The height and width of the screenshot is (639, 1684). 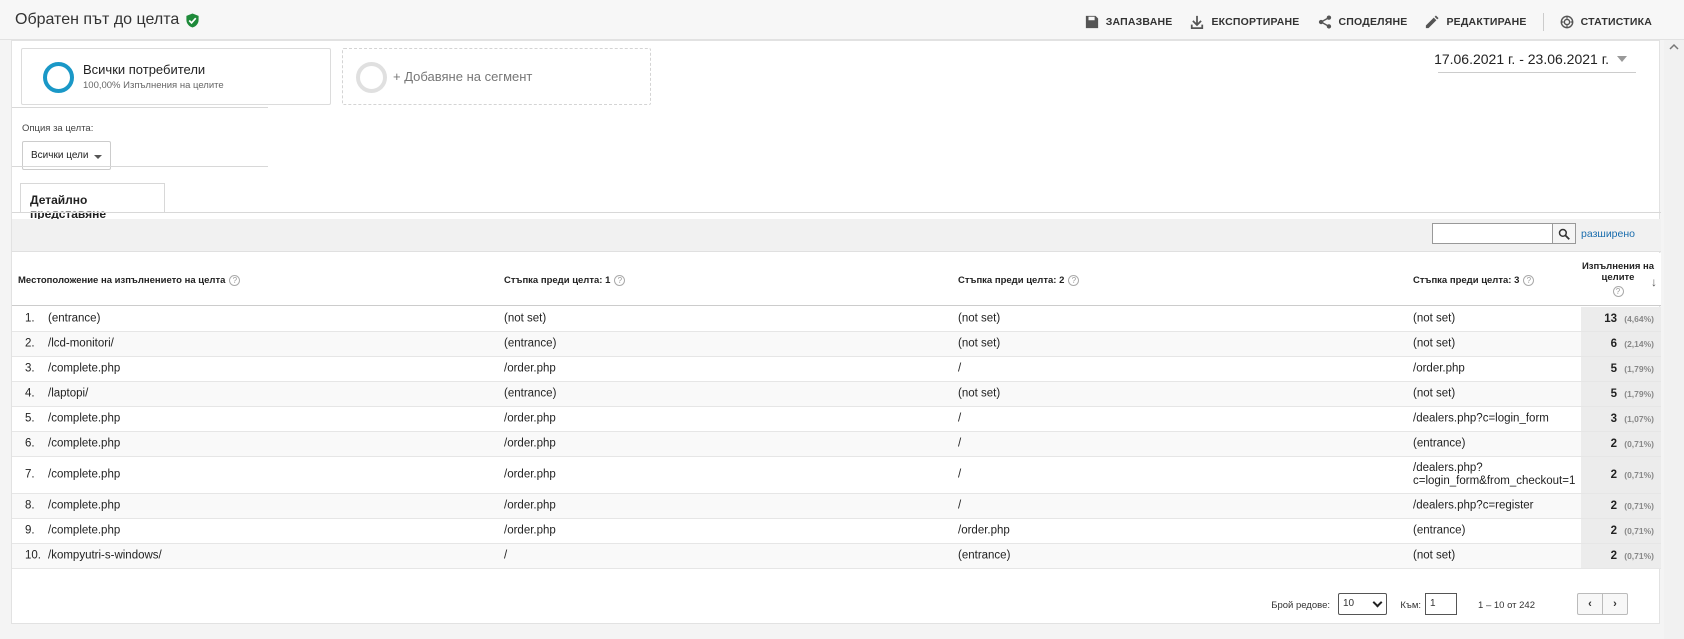 What do you see at coordinates (1674, 47) in the screenshot?
I see `scroll-up-arrow-icon` at bounding box center [1674, 47].